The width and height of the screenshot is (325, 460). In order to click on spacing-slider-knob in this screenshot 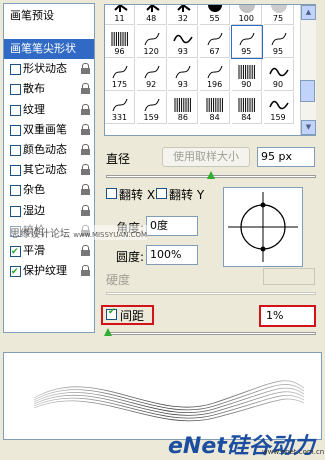, I will do `click(108, 332)`.